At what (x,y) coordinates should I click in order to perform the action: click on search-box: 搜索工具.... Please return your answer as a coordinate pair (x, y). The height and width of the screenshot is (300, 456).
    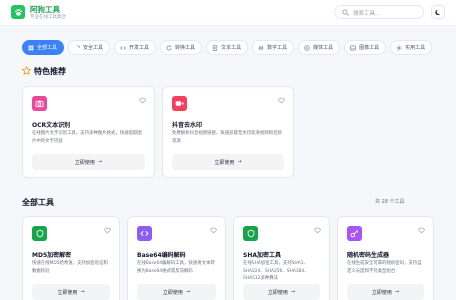
    Looking at the image, I should click on (379, 12).